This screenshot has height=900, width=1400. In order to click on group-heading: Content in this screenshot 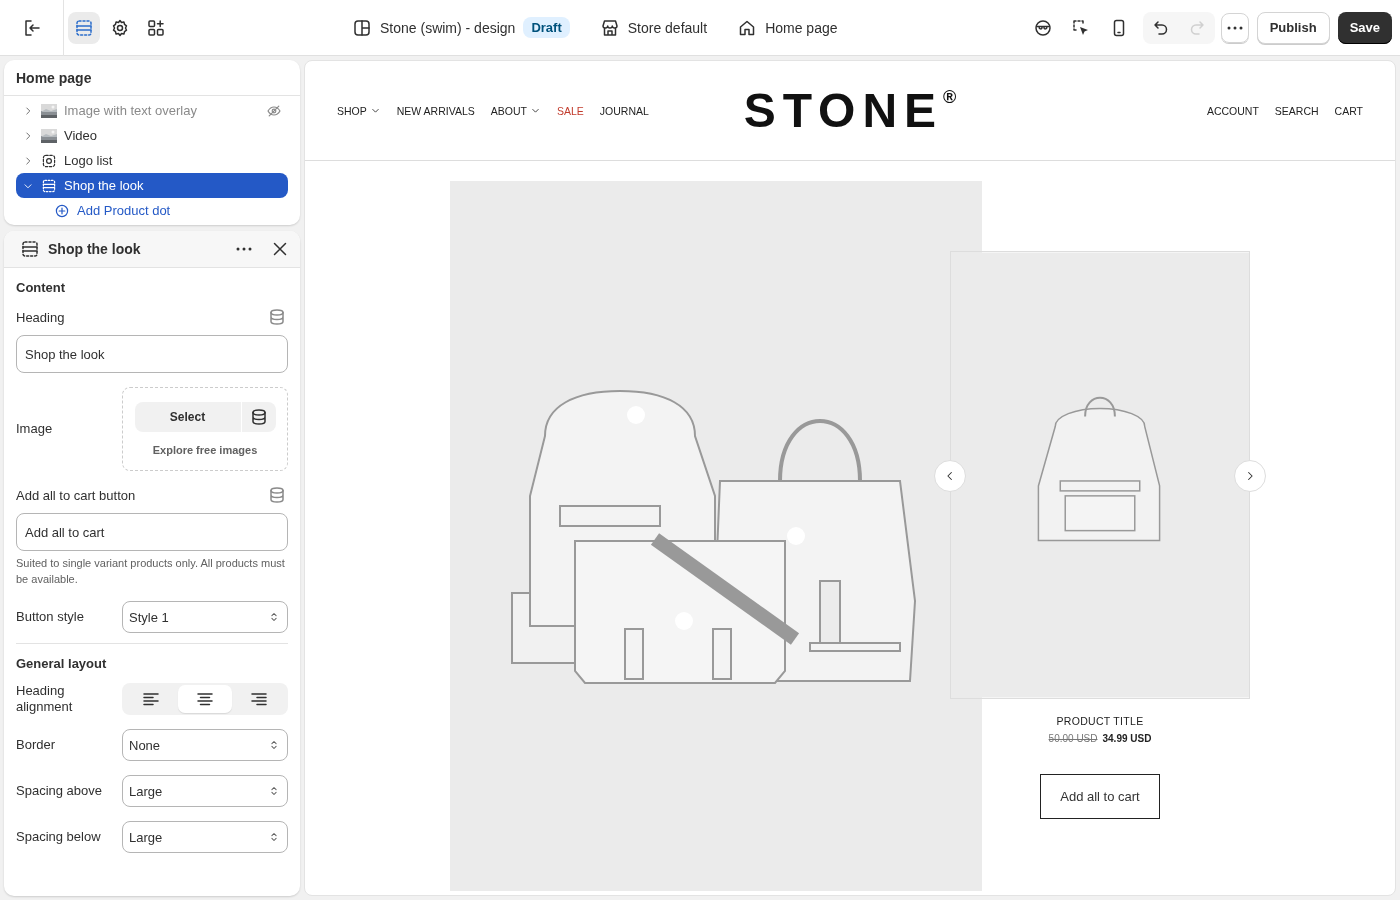, I will do `click(41, 287)`.